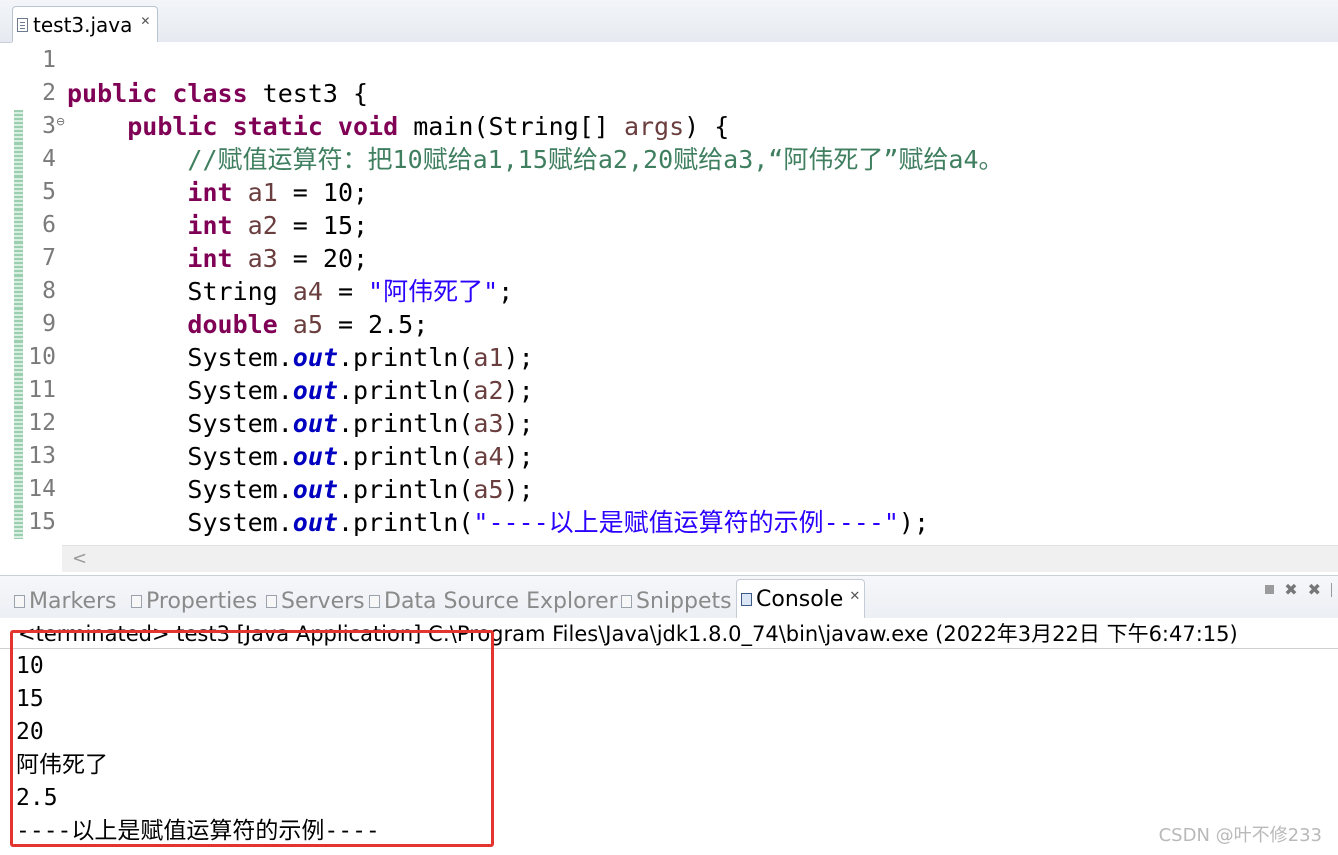 This screenshot has width=1338, height=855. I want to click on code-line-13: 13 System.out.println(a4);, so click(675, 456).